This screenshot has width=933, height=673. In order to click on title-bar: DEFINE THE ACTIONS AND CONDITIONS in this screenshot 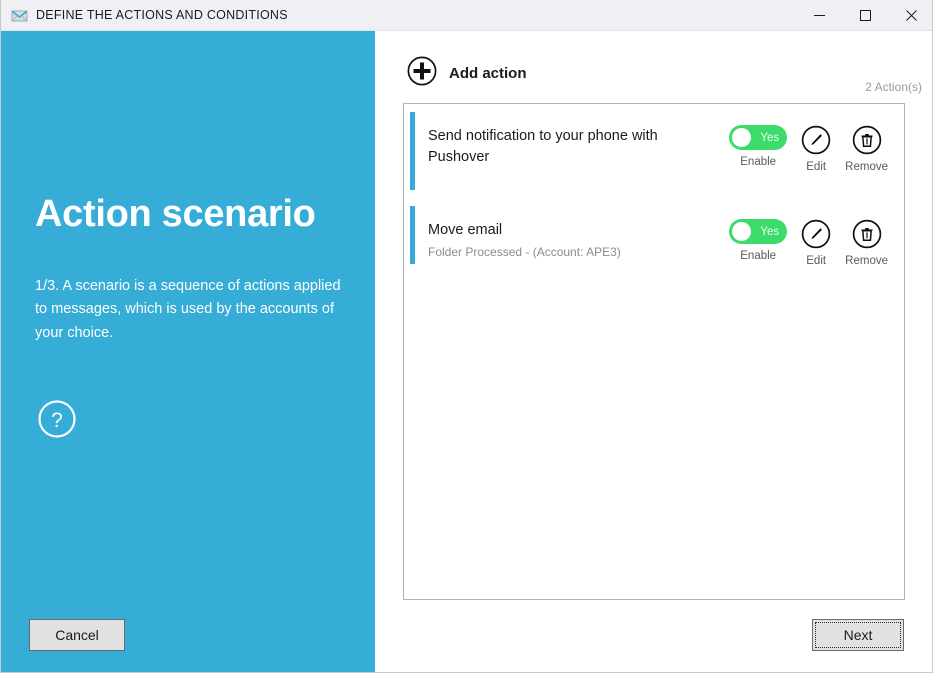, I will do `click(466, 15)`.